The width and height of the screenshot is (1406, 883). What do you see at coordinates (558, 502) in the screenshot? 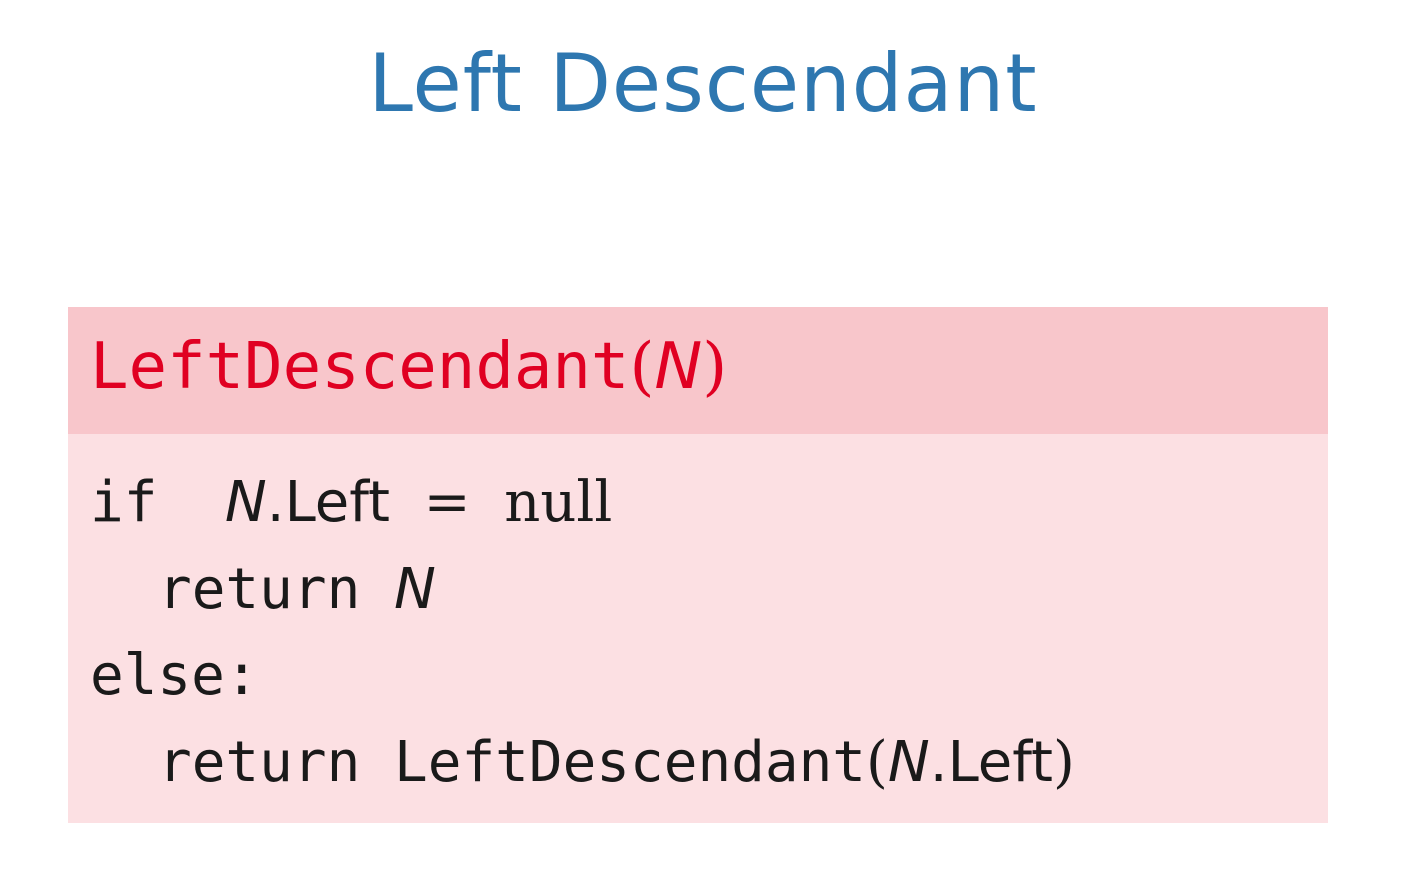
I see `null-value: null` at bounding box center [558, 502].